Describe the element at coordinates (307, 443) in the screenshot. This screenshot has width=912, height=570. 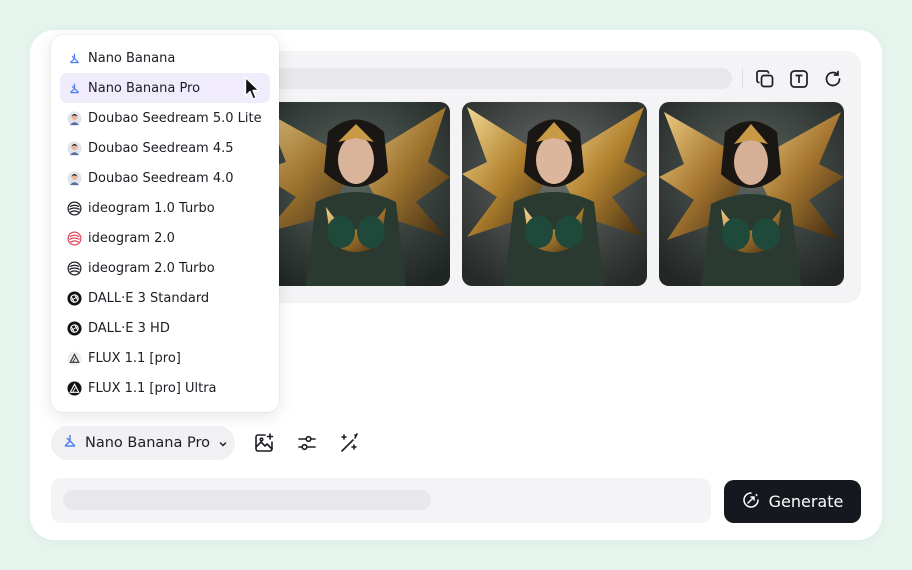
I see `sliders-icon` at that location.